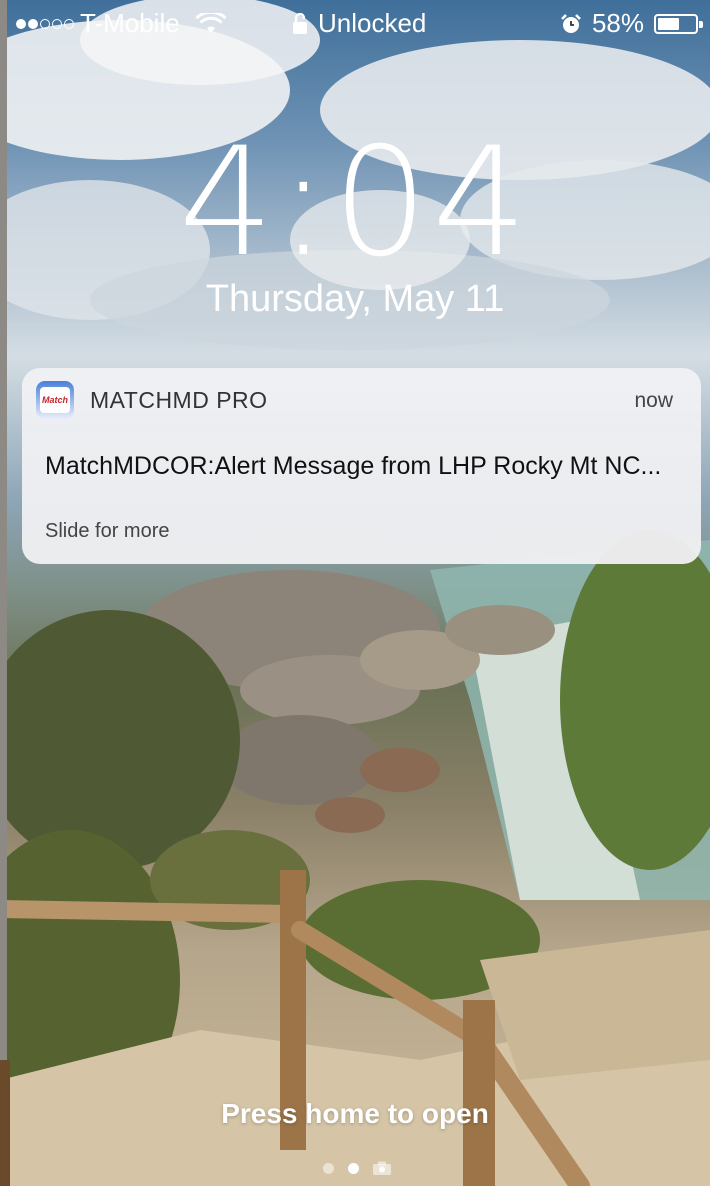  I want to click on battery-nub, so click(701, 24).